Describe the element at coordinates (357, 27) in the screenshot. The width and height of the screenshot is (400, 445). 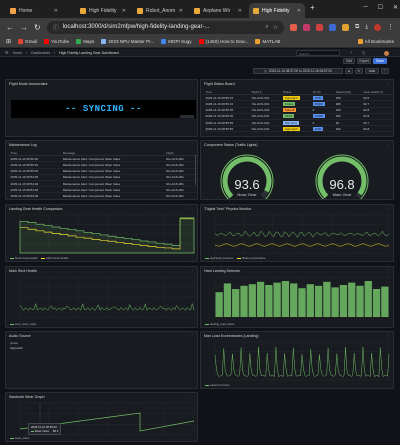
I see `extensions-puzzle-icon: ⧉` at that location.